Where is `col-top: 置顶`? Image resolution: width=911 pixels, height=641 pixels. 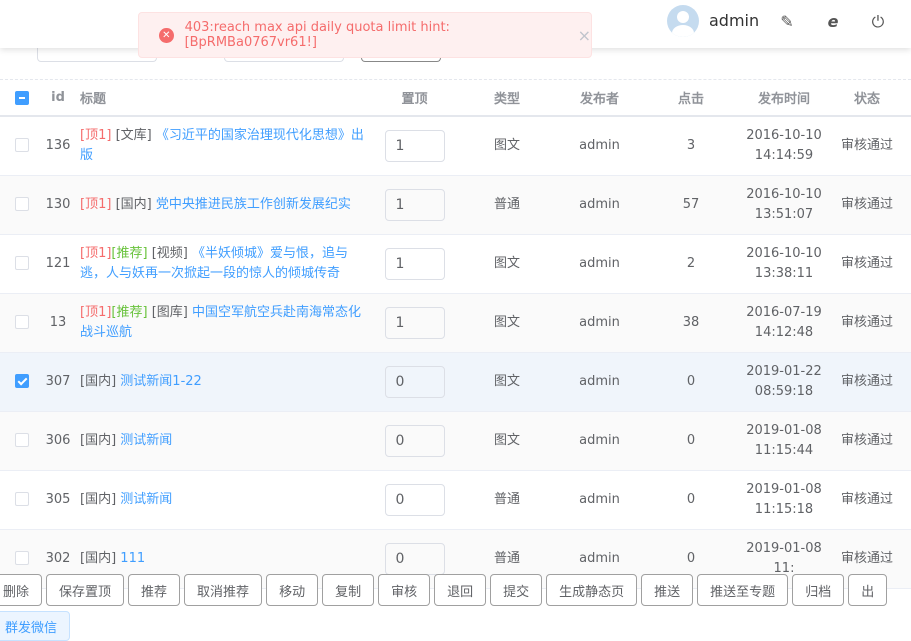
col-top: 置顶 is located at coordinates (414, 98).